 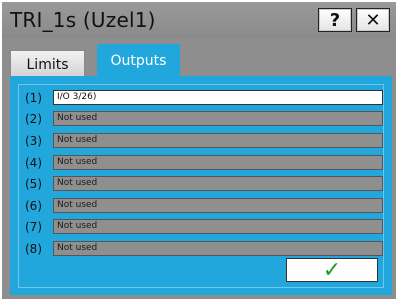 I want to click on output-row-4: (4) Not used, so click(x=202, y=163).